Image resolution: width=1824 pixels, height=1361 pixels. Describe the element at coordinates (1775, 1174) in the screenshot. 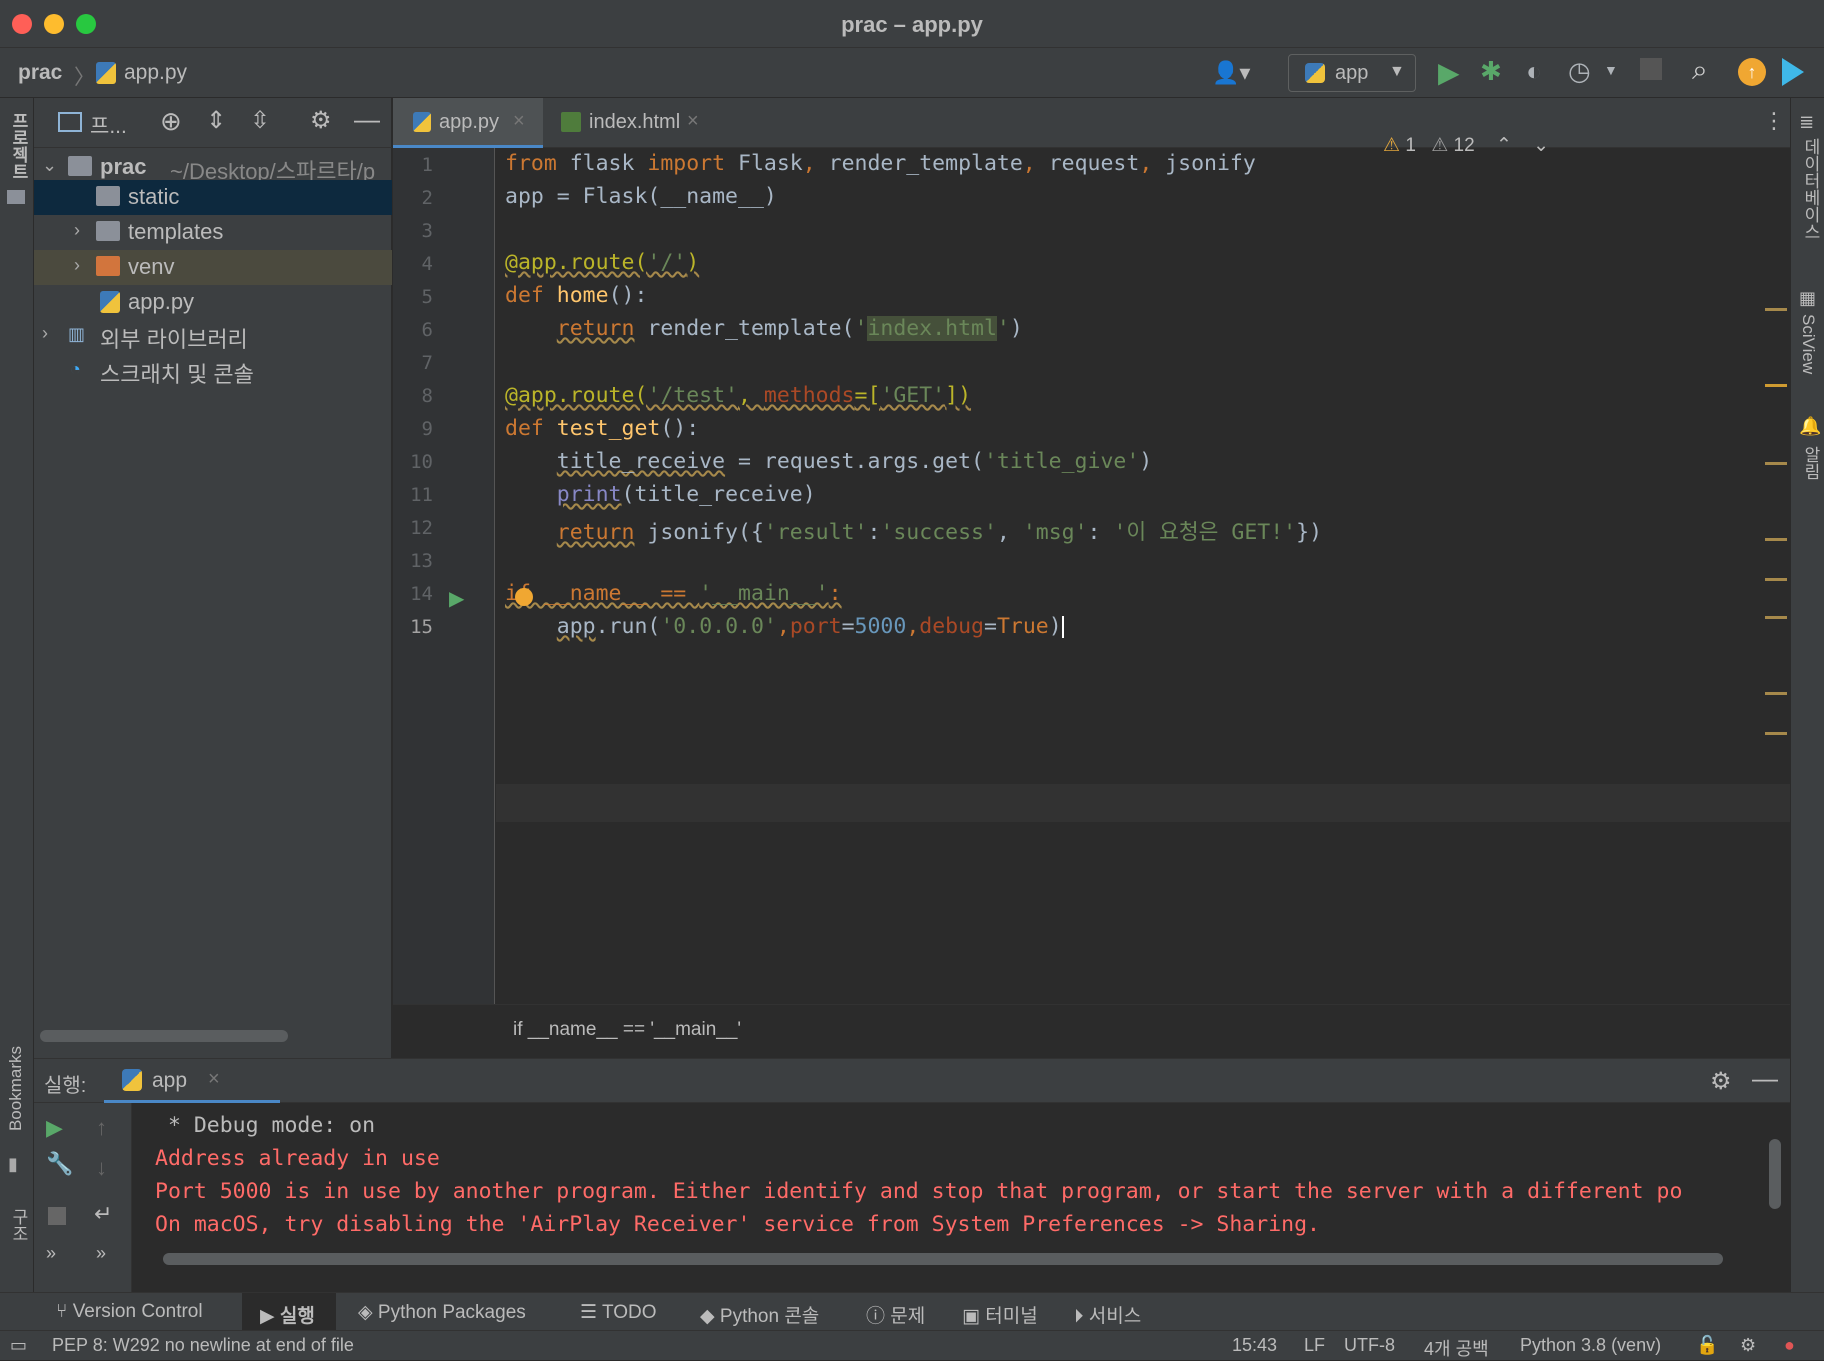

I see `vertical-scrollbar` at that location.